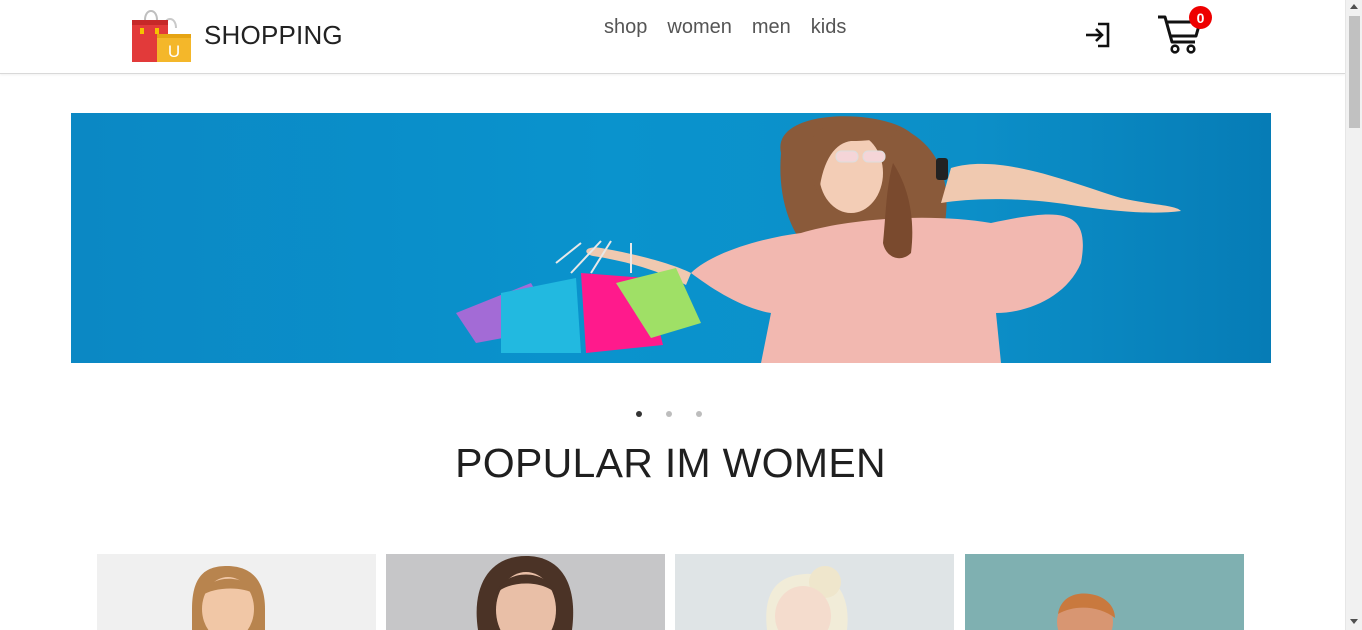 Image resolution: width=1362 pixels, height=630 pixels. Describe the element at coordinates (681, 414) in the screenshot. I see `carousel-indicators` at that location.